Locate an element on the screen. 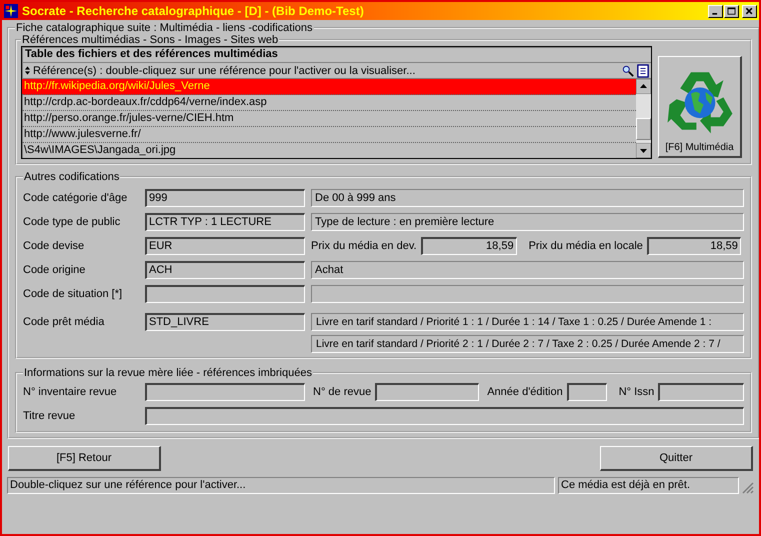 The image size is (761, 536). code-field is located at coordinates (225, 294).